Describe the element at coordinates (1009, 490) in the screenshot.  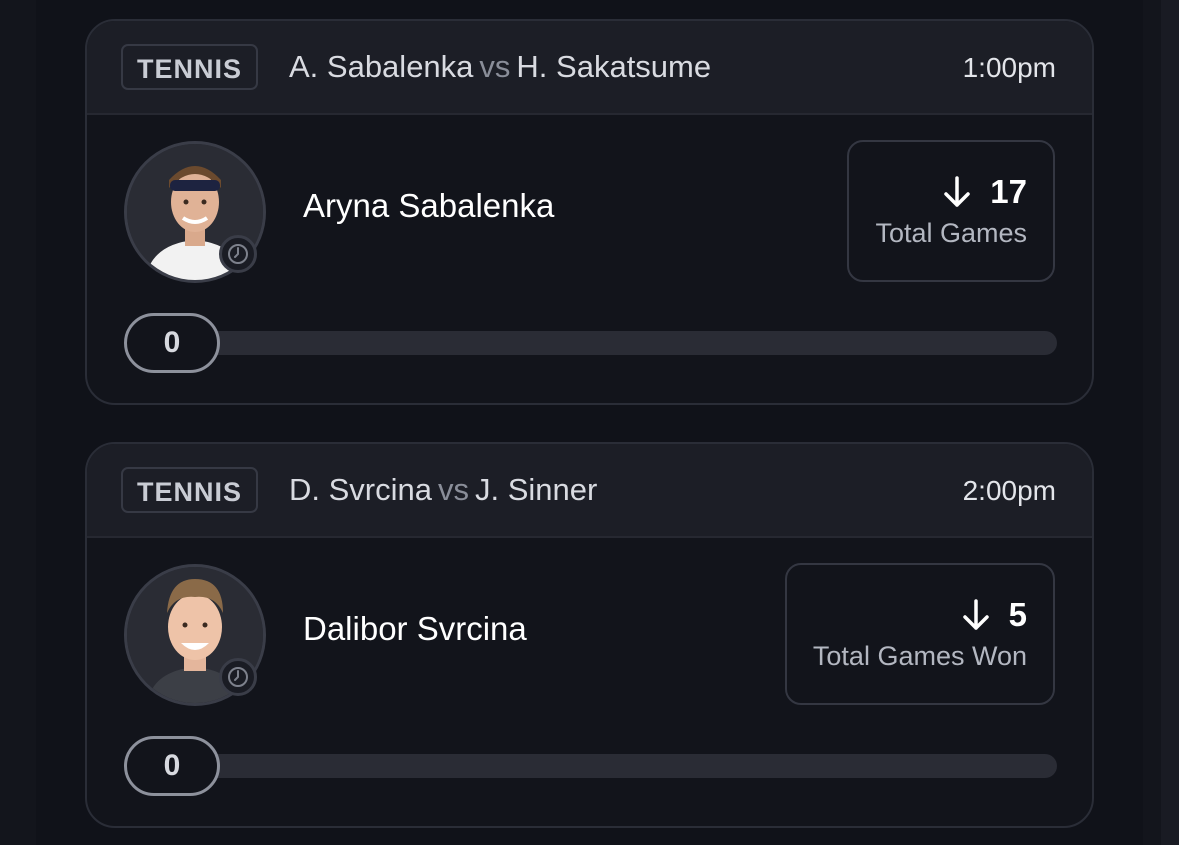
I see `match-time: 2:00pm` at that location.